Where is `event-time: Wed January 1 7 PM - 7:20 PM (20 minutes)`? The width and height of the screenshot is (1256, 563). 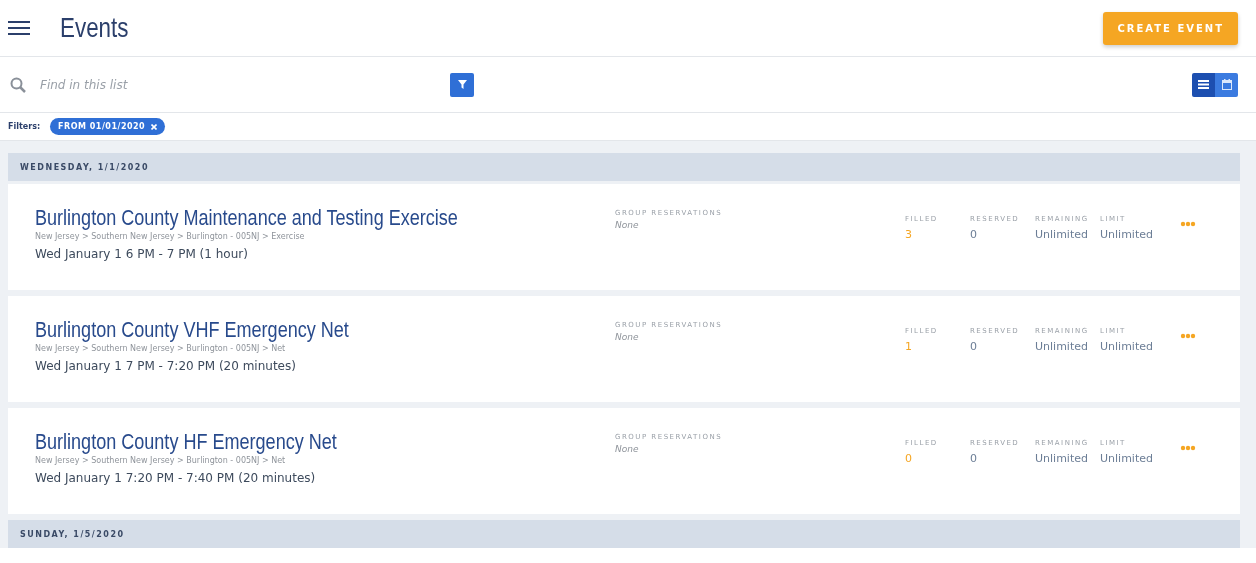 event-time: Wed January 1 7 PM - 7:20 PM (20 minutes) is located at coordinates (166, 366).